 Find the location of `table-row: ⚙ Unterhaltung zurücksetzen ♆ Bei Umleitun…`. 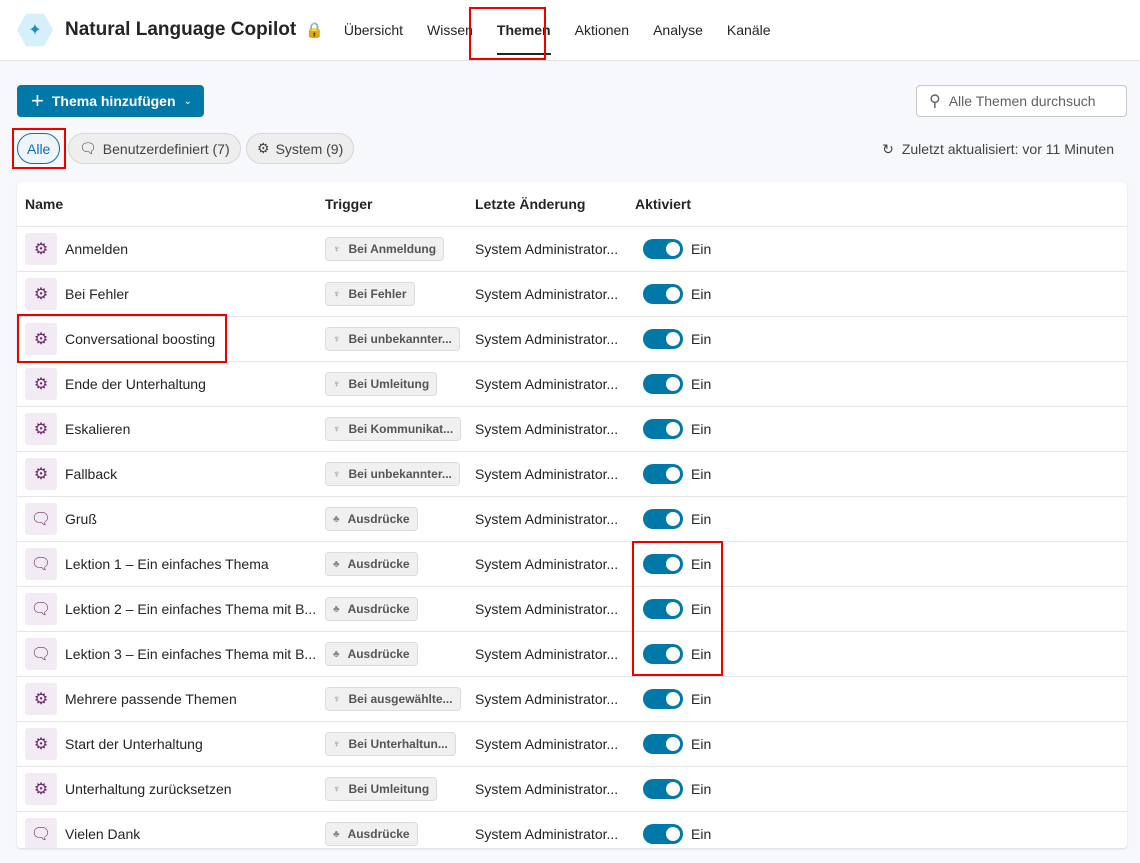

table-row: ⚙ Unterhaltung zurücksetzen ♆ Bei Umleitun… is located at coordinates (572, 789).